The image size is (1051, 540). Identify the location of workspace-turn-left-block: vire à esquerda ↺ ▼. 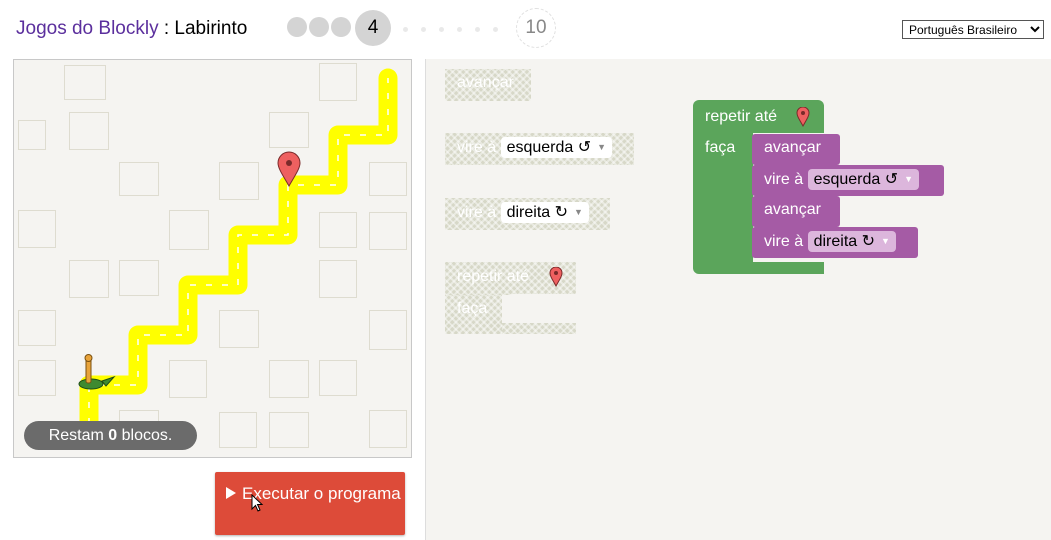
(848, 180).